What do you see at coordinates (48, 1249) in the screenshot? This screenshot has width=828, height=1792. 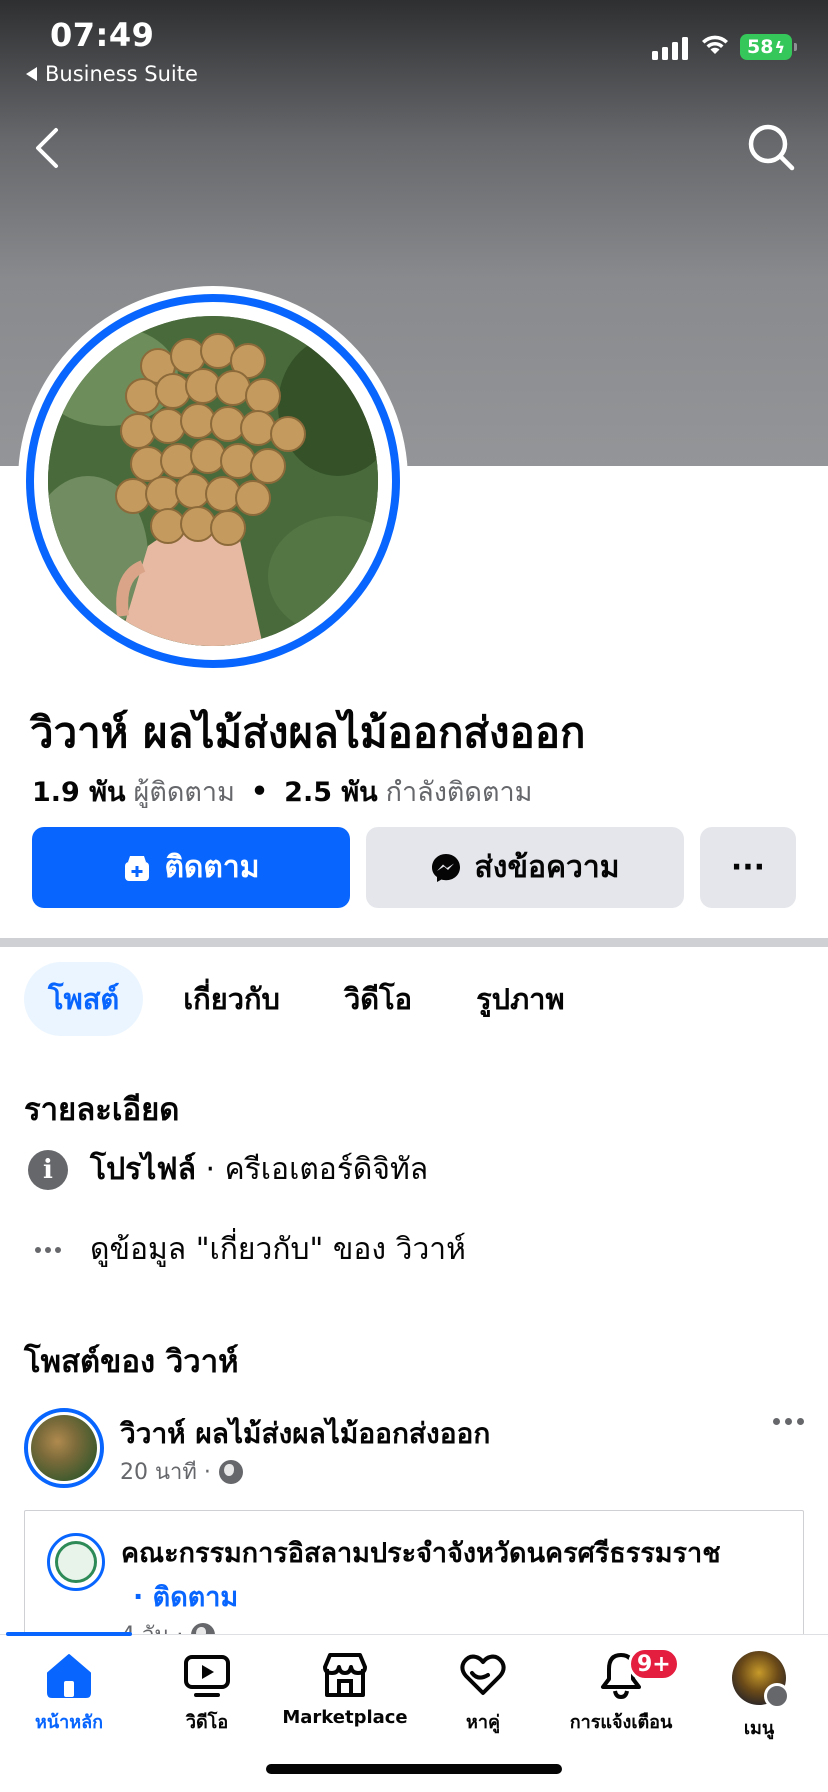 I see `ellipsis-icon` at bounding box center [48, 1249].